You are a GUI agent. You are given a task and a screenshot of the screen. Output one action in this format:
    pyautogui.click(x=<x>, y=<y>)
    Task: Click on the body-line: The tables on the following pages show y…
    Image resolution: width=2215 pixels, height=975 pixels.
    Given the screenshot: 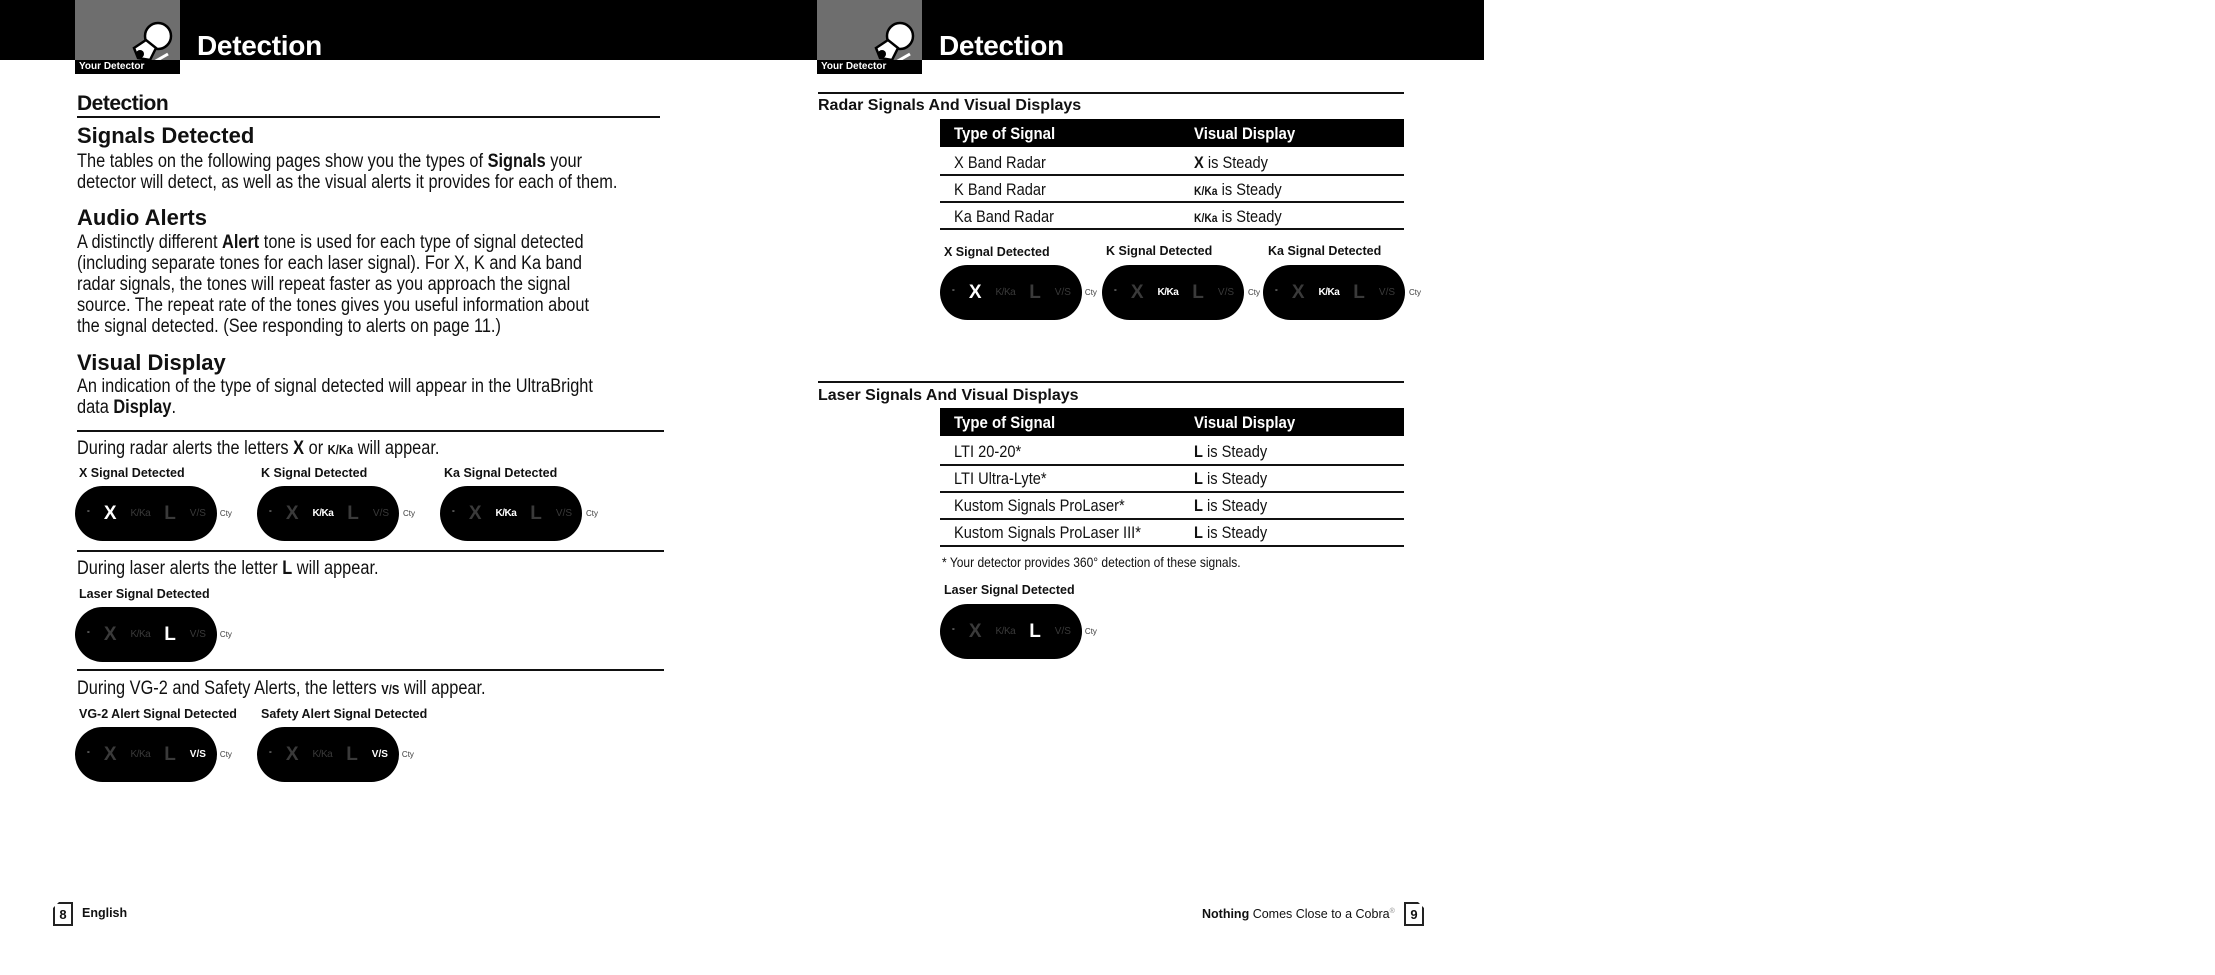 What is the action you would take?
    pyautogui.click(x=330, y=161)
    